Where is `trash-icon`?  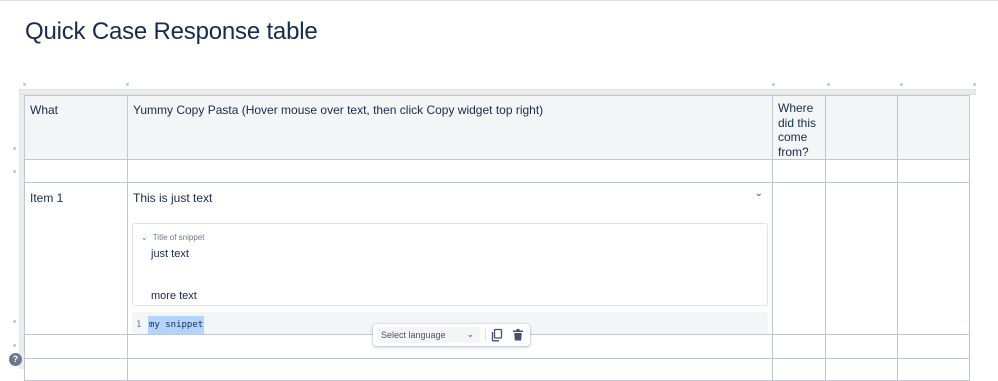 trash-icon is located at coordinates (518, 335).